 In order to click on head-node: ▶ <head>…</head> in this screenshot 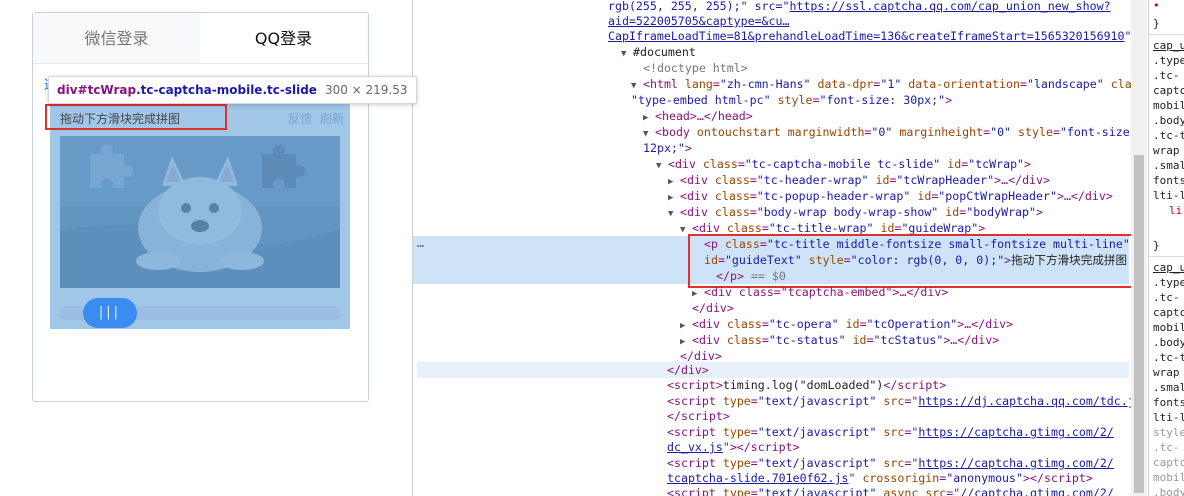, I will do `click(698, 116)`.